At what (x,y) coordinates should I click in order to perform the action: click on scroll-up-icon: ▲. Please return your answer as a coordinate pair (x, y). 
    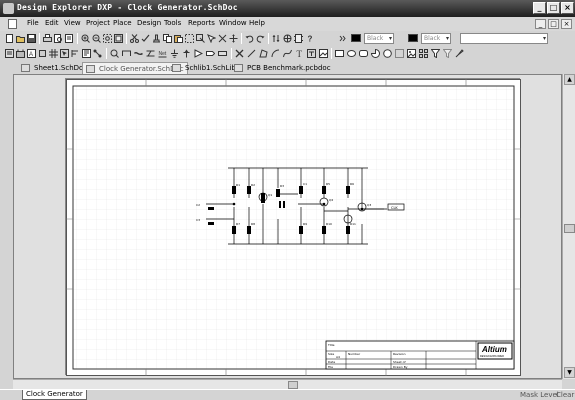
    Looking at the image, I should click on (569, 79).